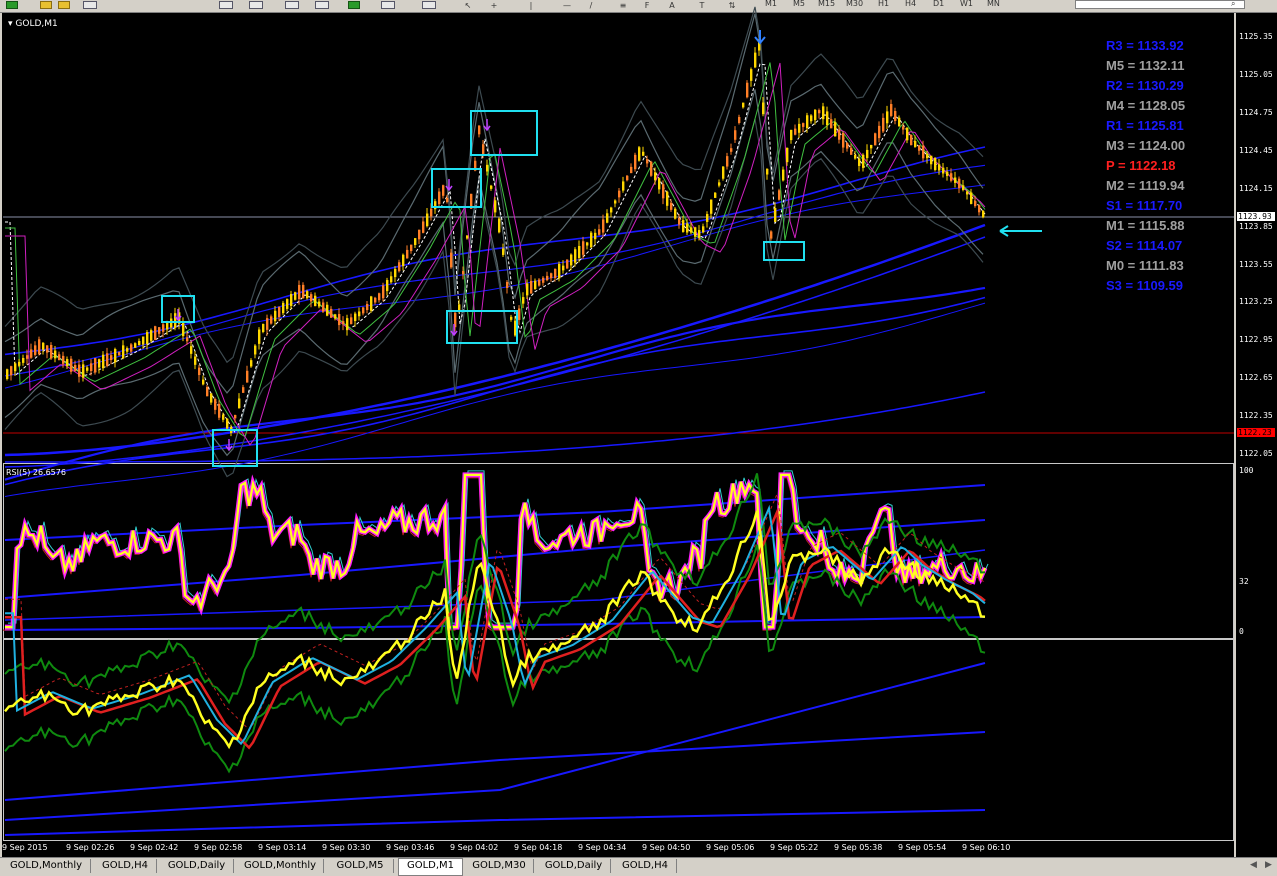 Image resolution: width=1277 pixels, height=876 pixels. What do you see at coordinates (360, 866) in the screenshot?
I see `tab-gold-m5: GOLD,M5` at bounding box center [360, 866].